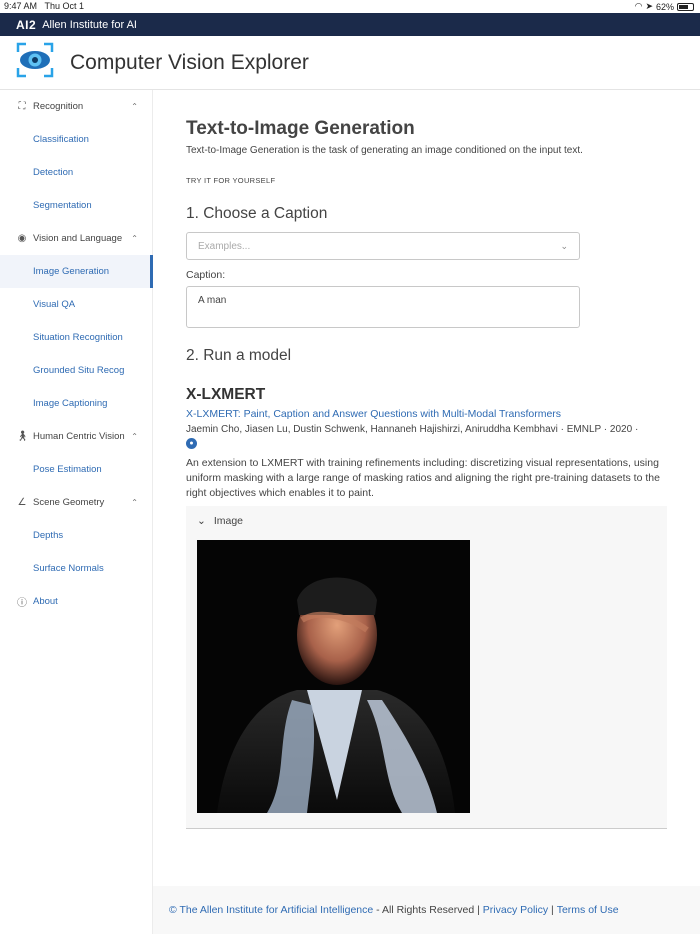 Image resolution: width=700 pixels, height=934 pixels. Describe the element at coordinates (76, 205) in the screenshot. I see `sidebar-item-segmentation: Segmentation` at that location.